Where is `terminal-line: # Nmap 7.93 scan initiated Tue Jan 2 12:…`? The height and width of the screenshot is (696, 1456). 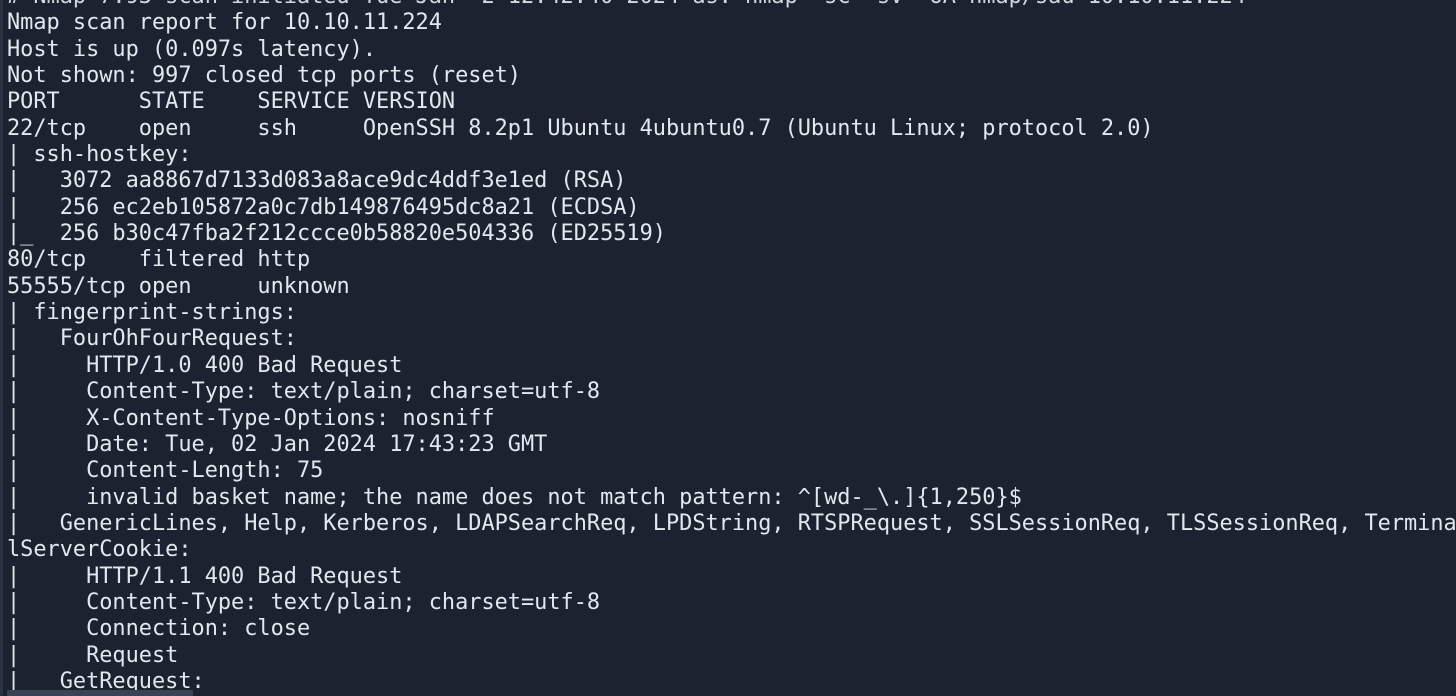
terminal-line: # Nmap 7.93 scan initiated Tue Jan 2 12:… is located at coordinates (731, 5).